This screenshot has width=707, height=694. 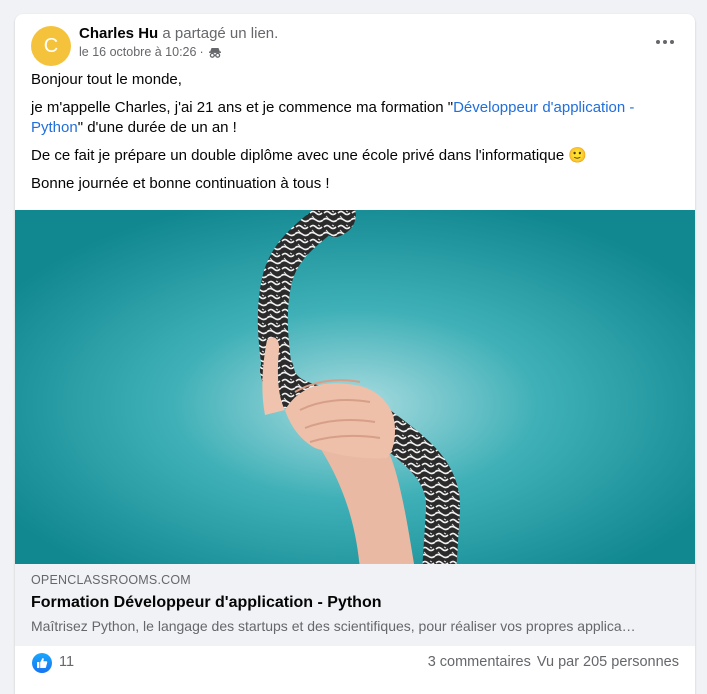 What do you see at coordinates (111, 580) in the screenshot?
I see `link-domain: OPENCLASSROOMS.COM` at bounding box center [111, 580].